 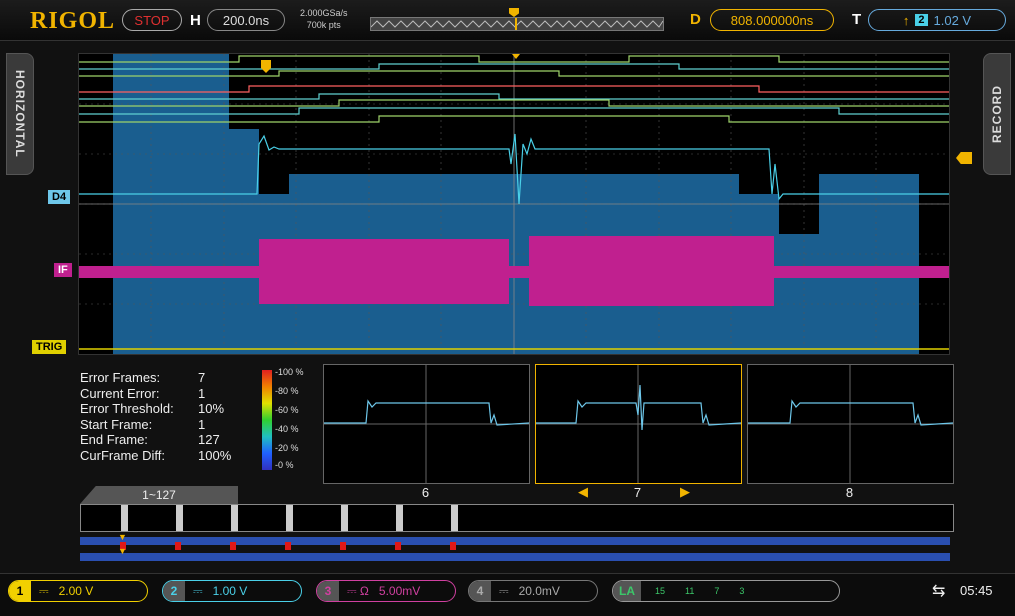 What do you see at coordinates (73, 21) in the screenshot?
I see `rigol-logo: RIGOL` at bounding box center [73, 21].